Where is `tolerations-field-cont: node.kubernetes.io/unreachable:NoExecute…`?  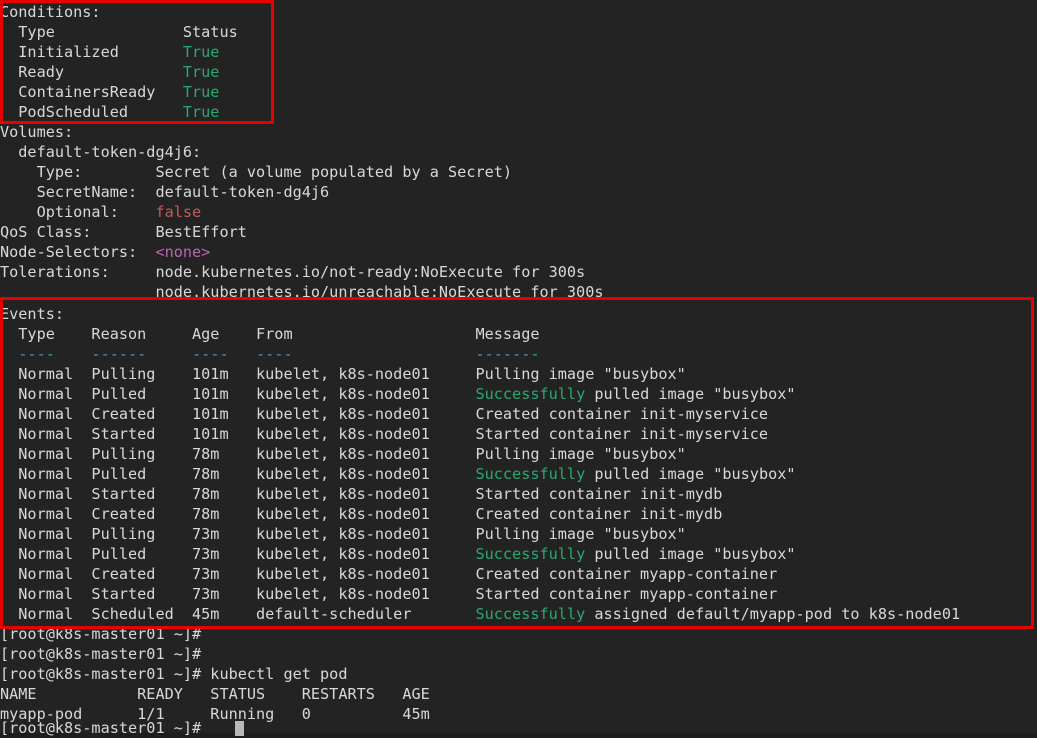
tolerations-field-cont: node.kubernetes.io/unreachable:NoExecute… is located at coordinates (302, 292).